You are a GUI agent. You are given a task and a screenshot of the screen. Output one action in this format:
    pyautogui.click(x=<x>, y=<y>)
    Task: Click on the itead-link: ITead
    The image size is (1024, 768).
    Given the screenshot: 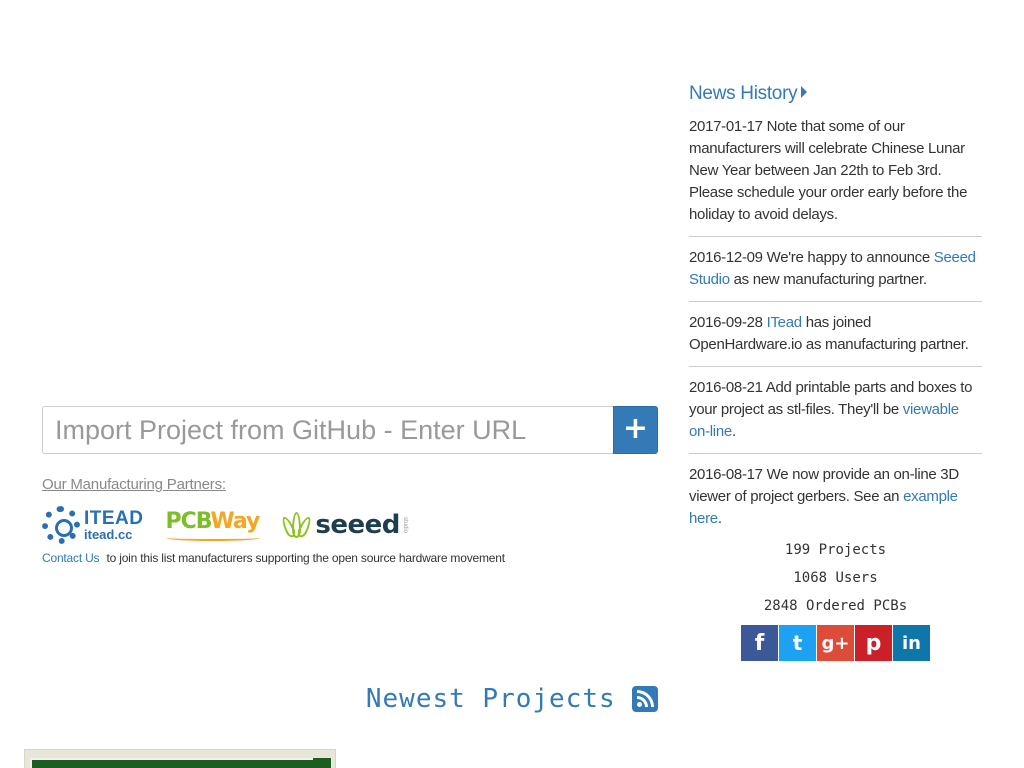 What is the action you would take?
    pyautogui.click(x=785, y=322)
    